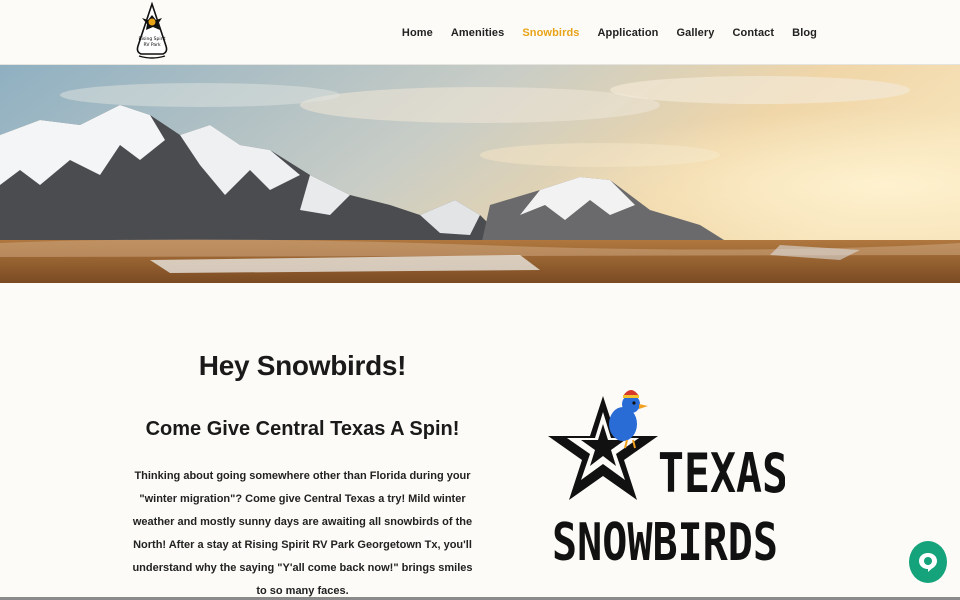 This screenshot has height=600, width=960. I want to click on site-logo: Rising Spirit RV Park, so click(152, 32).